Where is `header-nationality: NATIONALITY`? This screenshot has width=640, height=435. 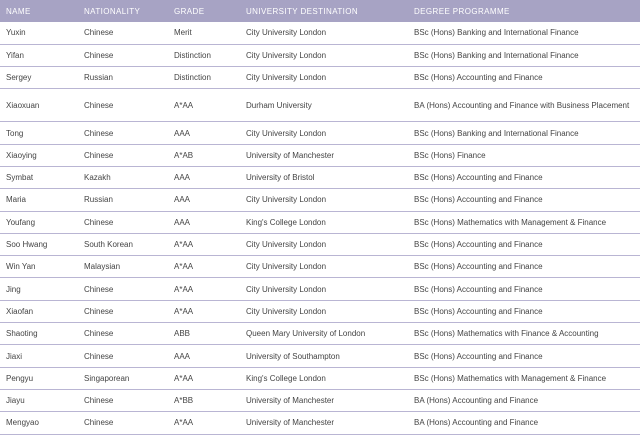
header-nationality: NATIONALITY is located at coordinates (112, 11).